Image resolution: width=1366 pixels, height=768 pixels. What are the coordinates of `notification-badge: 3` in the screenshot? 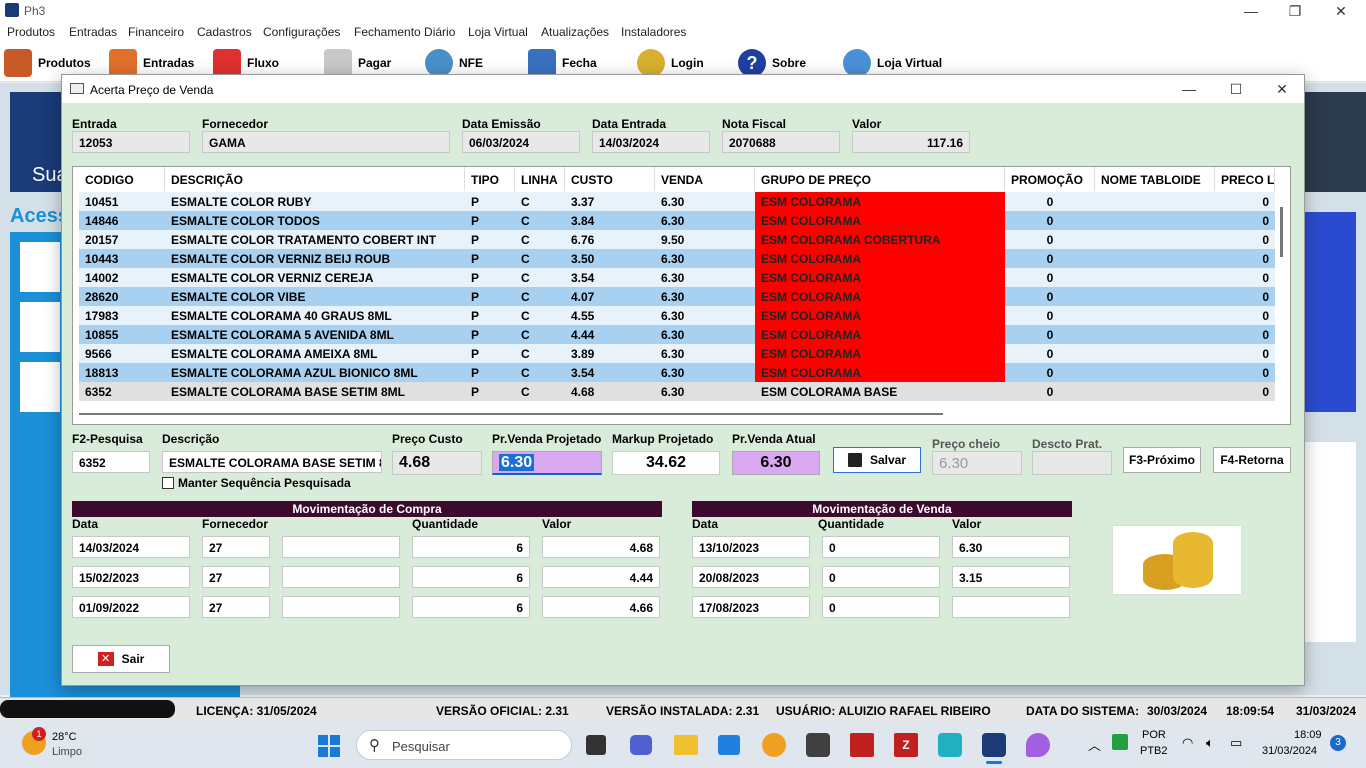 It's located at (1338, 743).